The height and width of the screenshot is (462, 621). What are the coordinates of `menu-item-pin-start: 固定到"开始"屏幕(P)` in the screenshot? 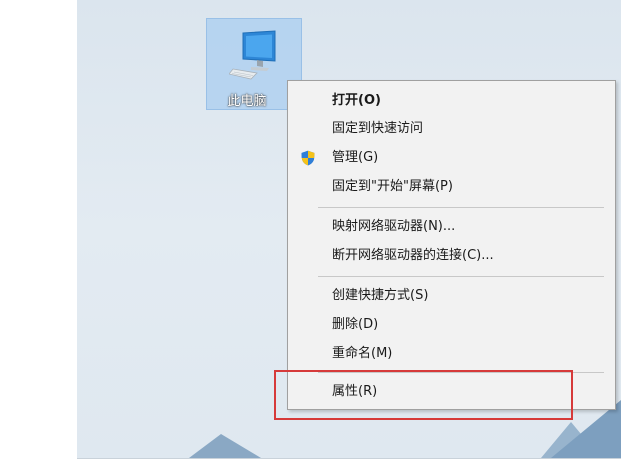 It's located at (451, 187).